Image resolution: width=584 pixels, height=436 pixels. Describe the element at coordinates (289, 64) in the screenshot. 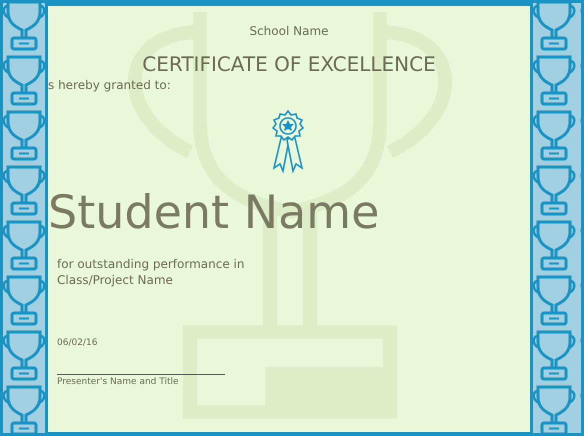

I see `certificate-title: CERTIFICATE OF EXCELLENCE` at that location.